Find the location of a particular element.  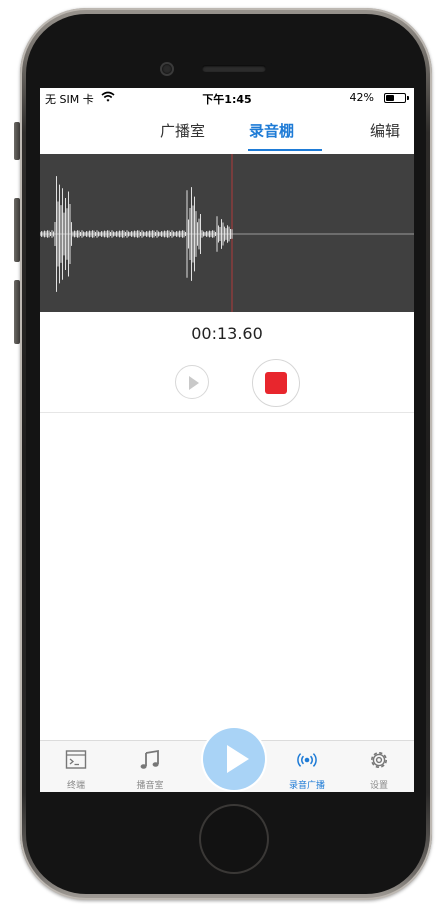

tab-settings: 设置 is located at coordinates (379, 766).